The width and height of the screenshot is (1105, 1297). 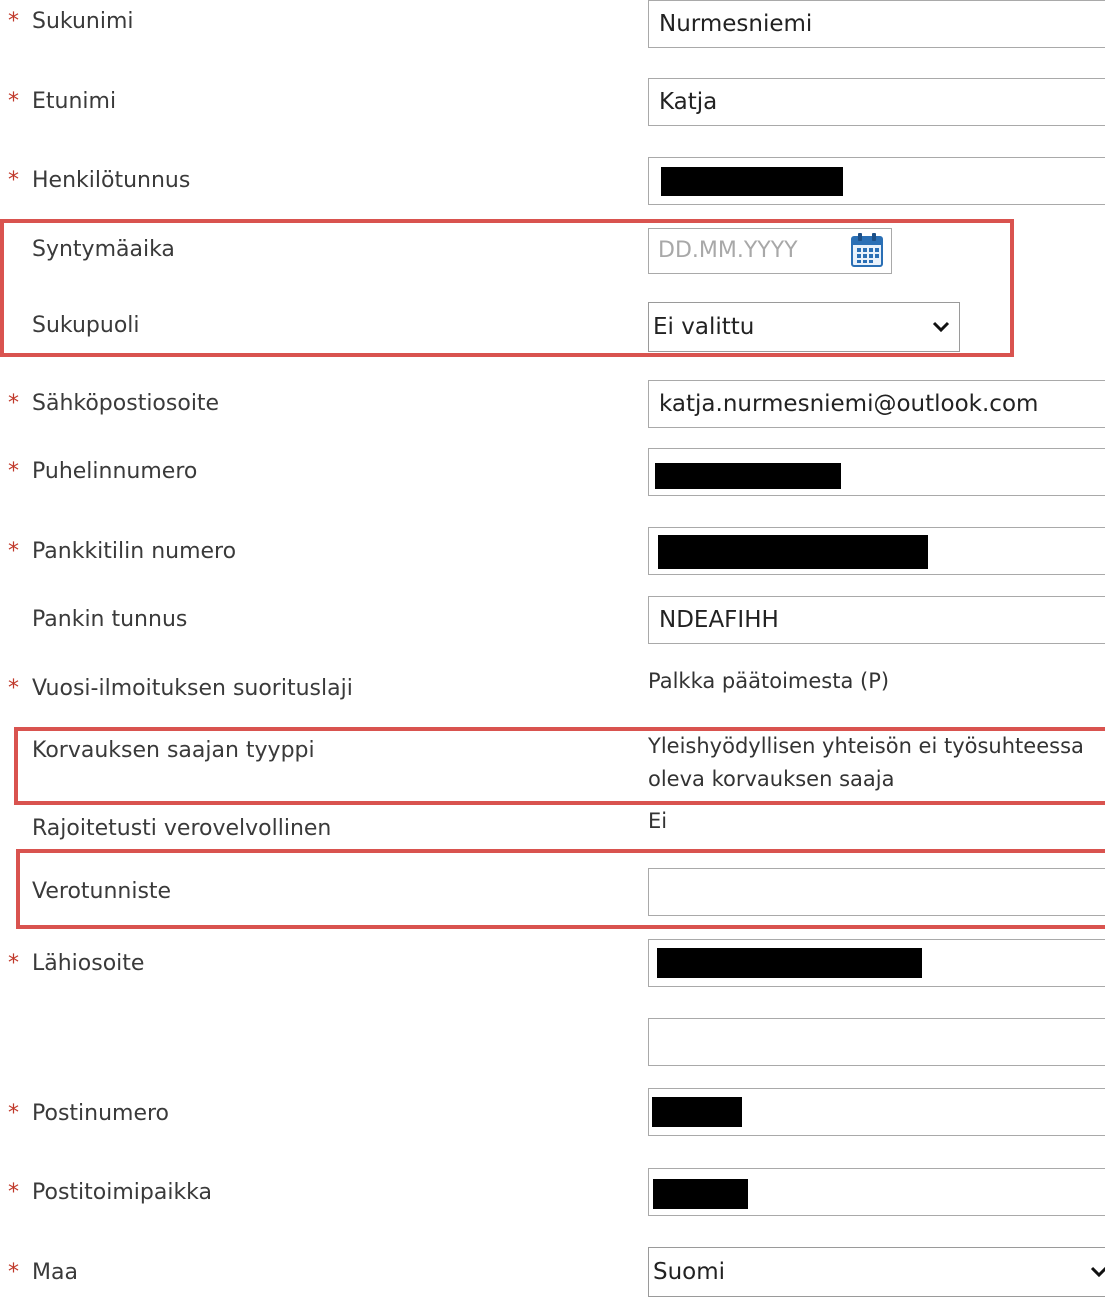 What do you see at coordinates (173, 750) in the screenshot?
I see `label-saajan-tyyppi: Korvauksen saajan tyyppi` at bounding box center [173, 750].